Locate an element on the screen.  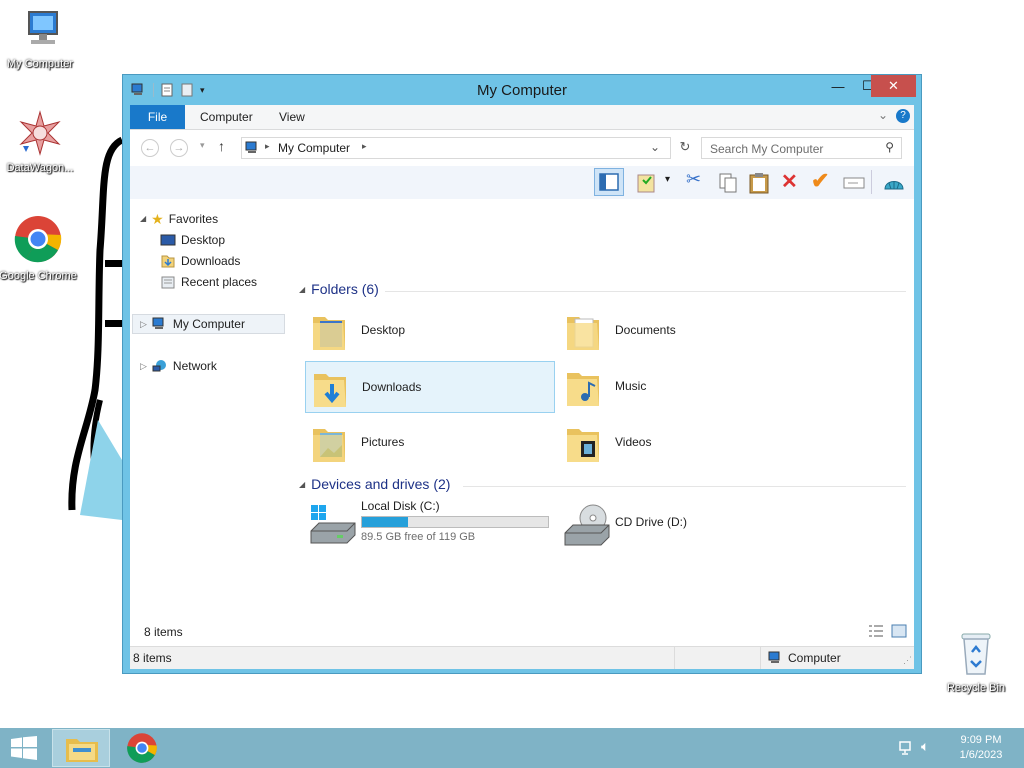
preview-pane-icon is located at coordinates (609, 182).